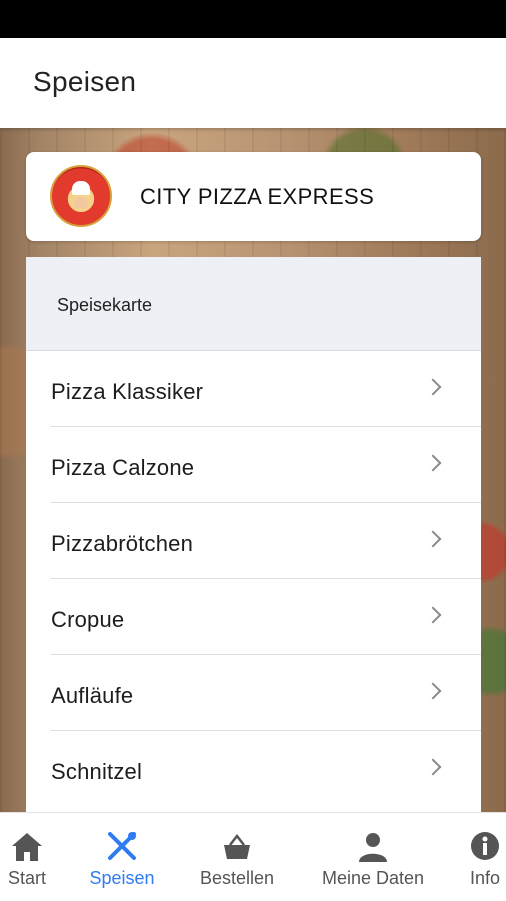  I want to click on nav-info: Info, so click(485, 857).